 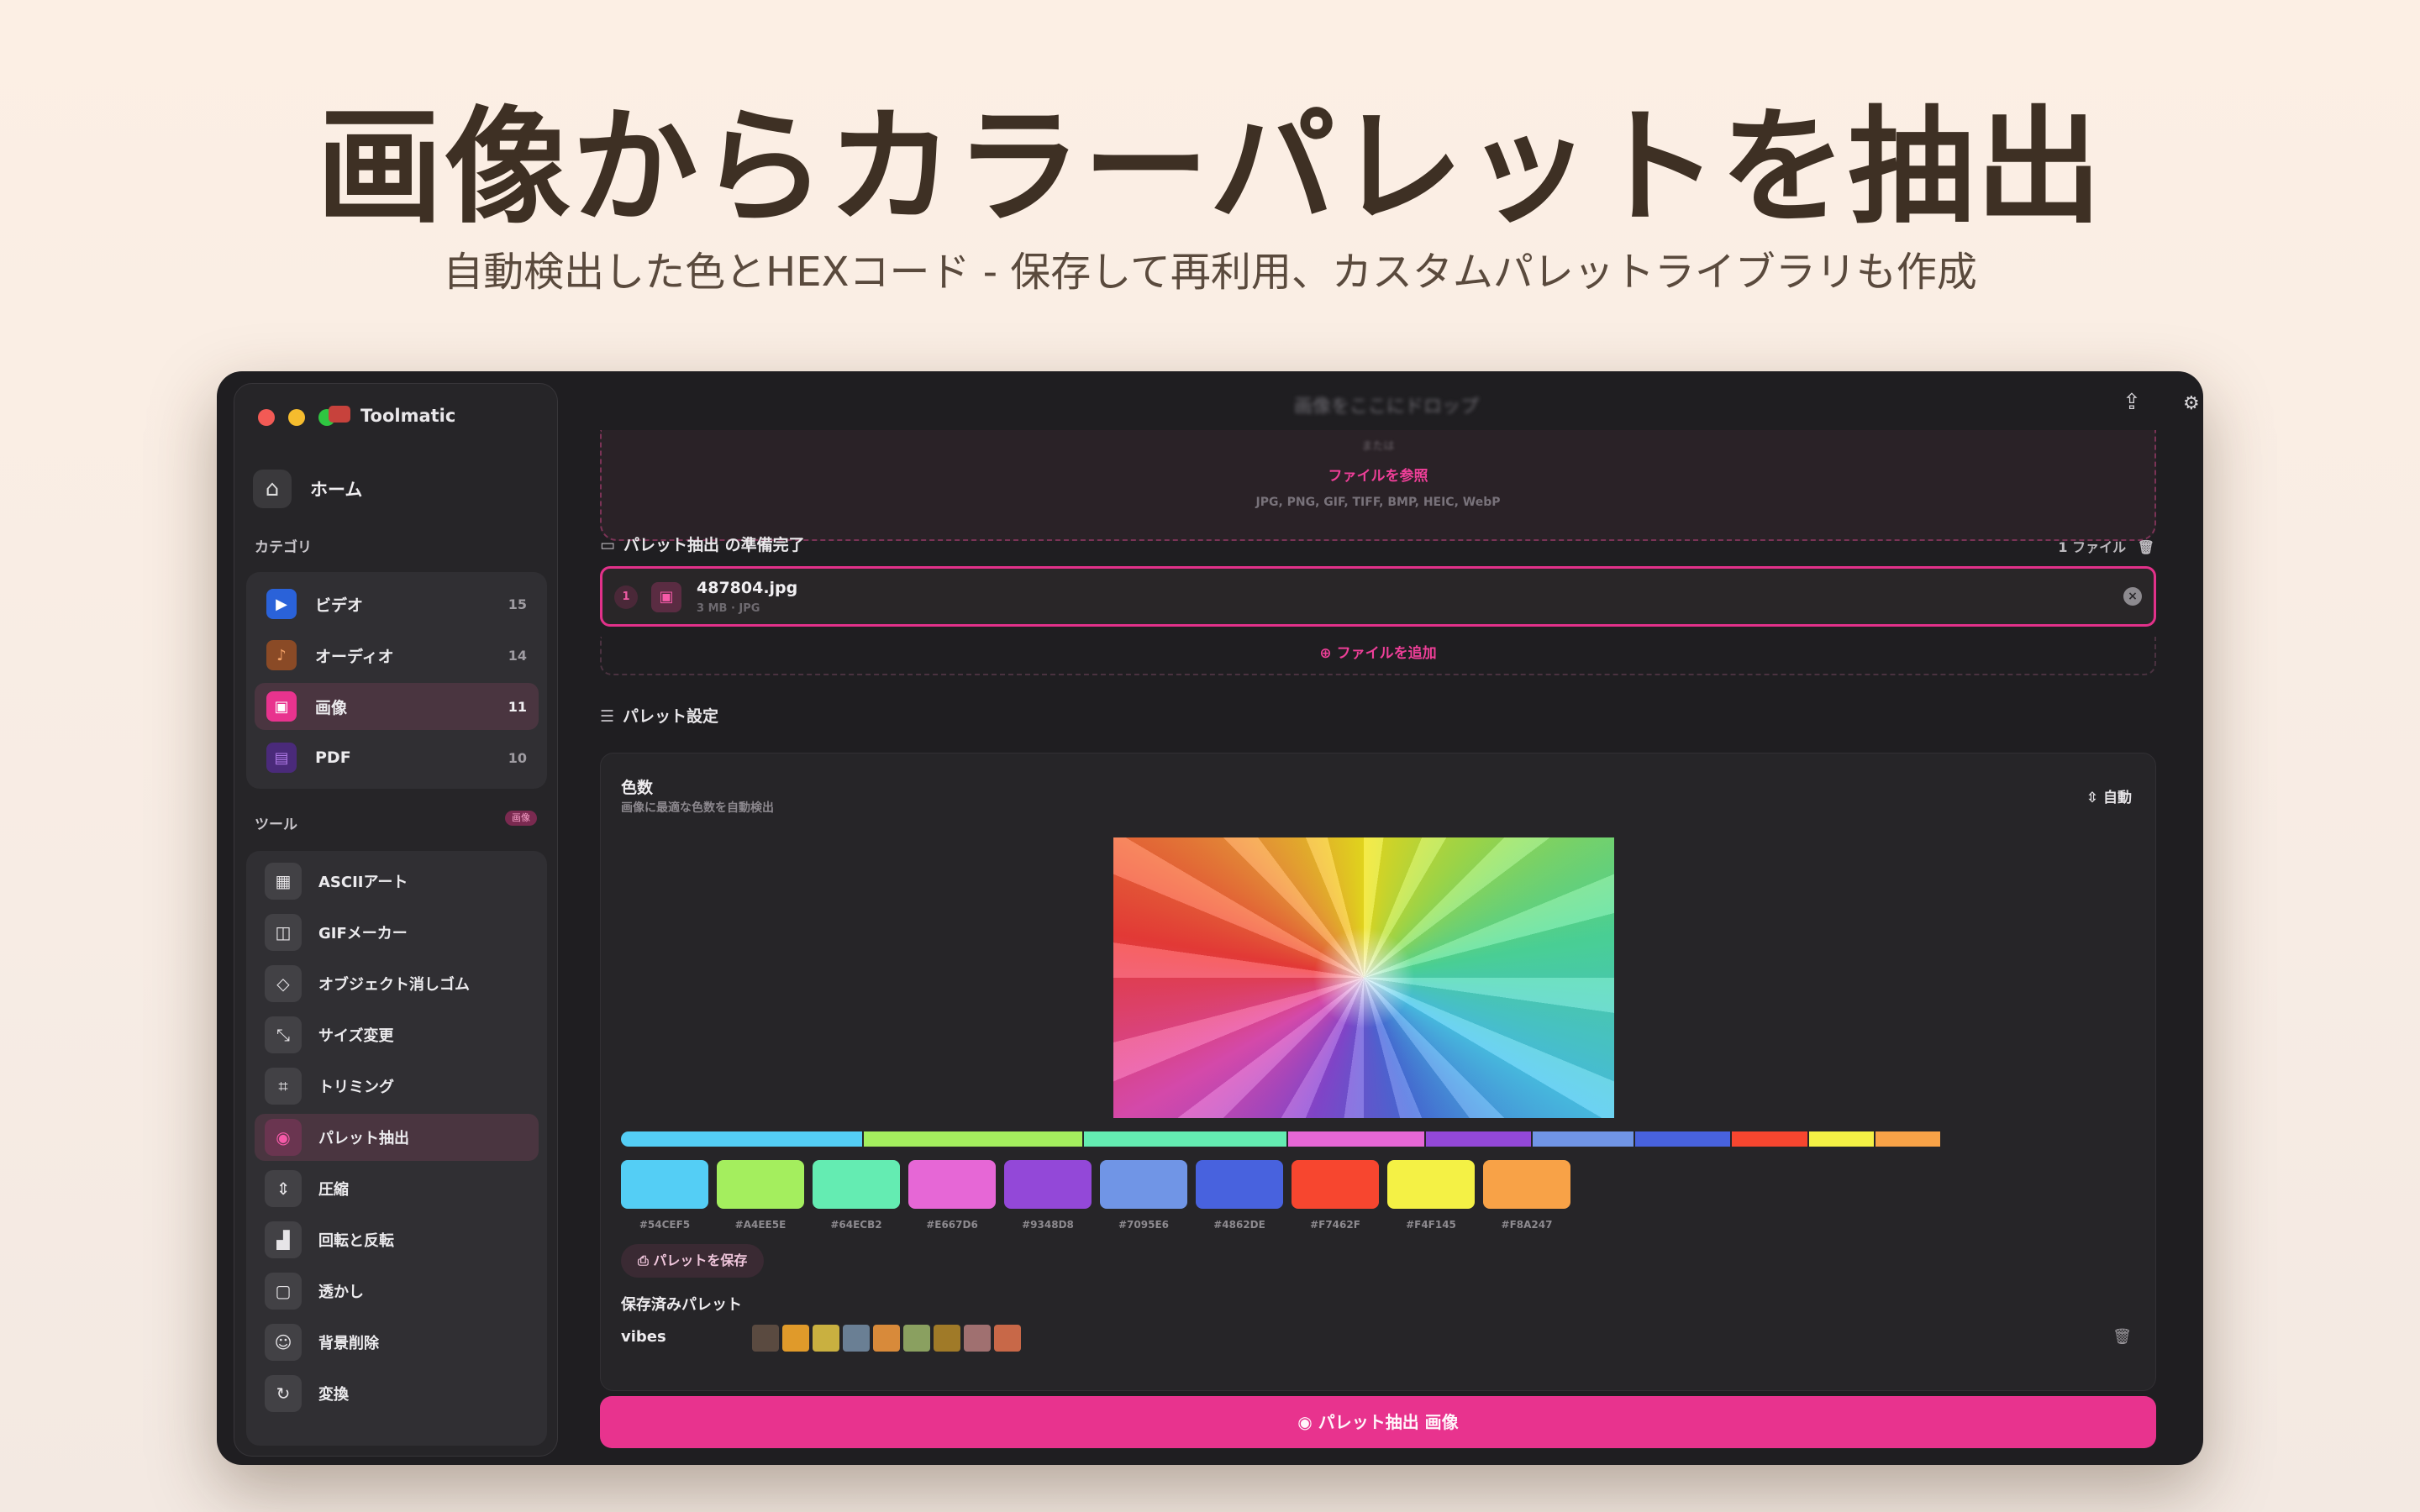 What do you see at coordinates (1335, 1195) in the screenshot?
I see `color-swatch: #F7462F` at bounding box center [1335, 1195].